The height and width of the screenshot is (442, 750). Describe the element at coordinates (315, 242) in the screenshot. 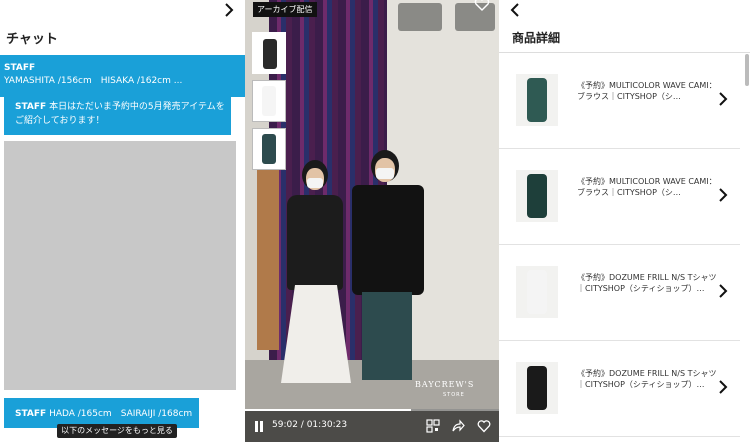

I see `model-left-top` at that location.